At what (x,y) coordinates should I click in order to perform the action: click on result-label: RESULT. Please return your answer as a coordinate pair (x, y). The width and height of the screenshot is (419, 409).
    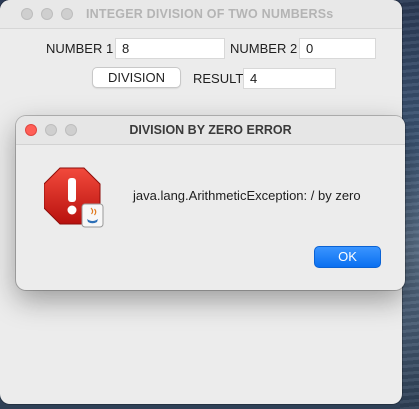
    Looking at the image, I should click on (218, 78).